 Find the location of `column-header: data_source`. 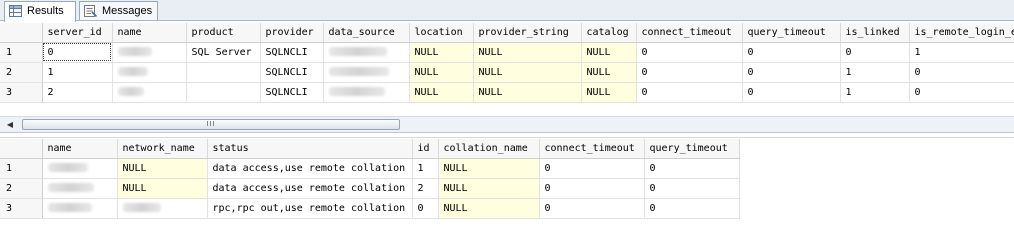

column-header: data_source is located at coordinates (366, 33).